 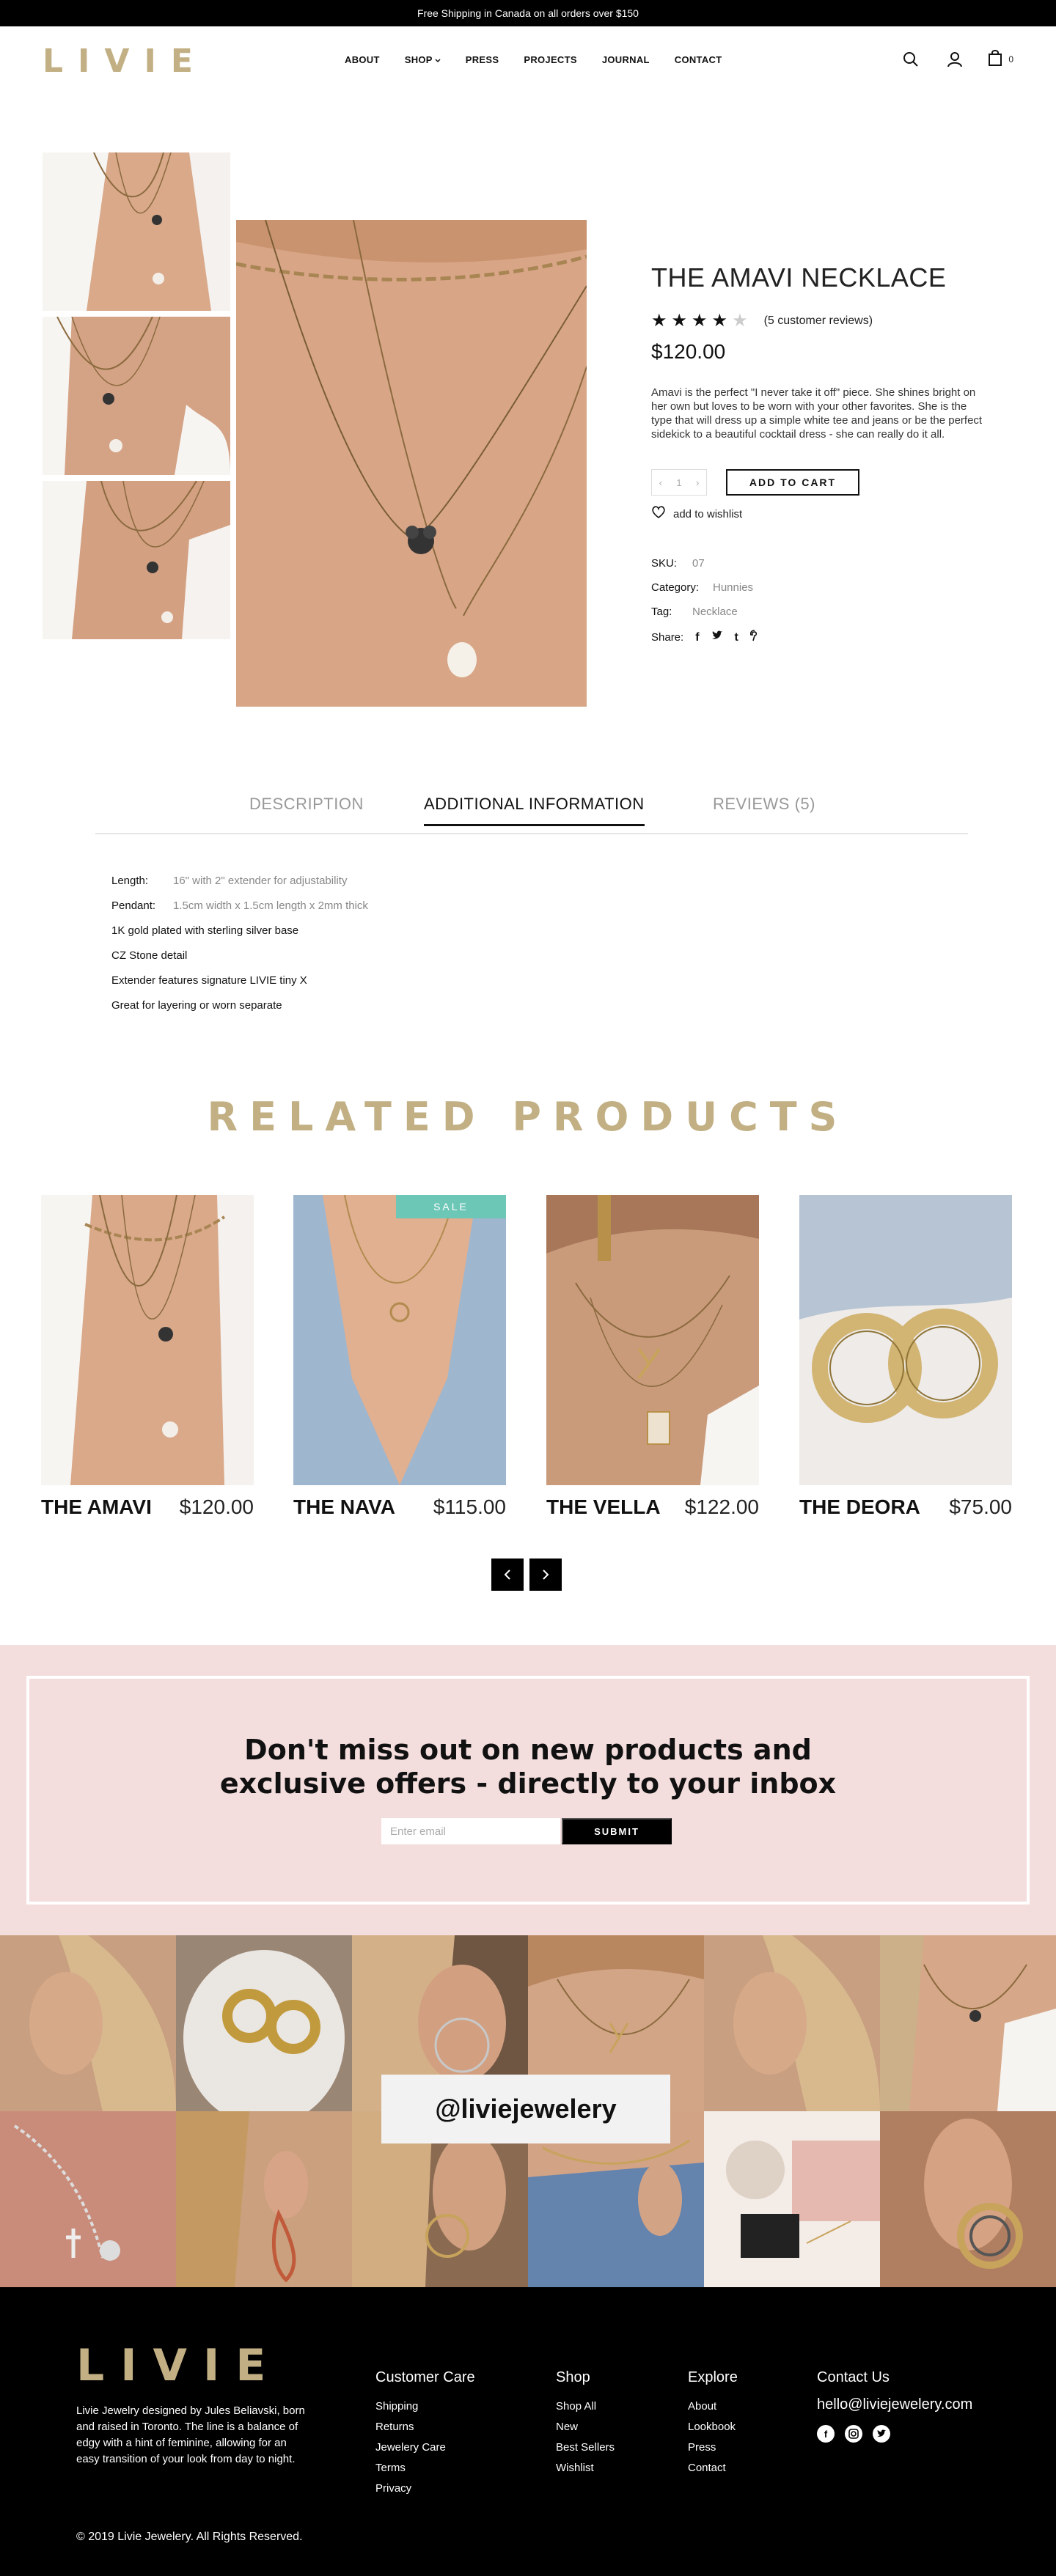 What do you see at coordinates (660, 482) in the screenshot?
I see `decrement-icon: ‹` at bounding box center [660, 482].